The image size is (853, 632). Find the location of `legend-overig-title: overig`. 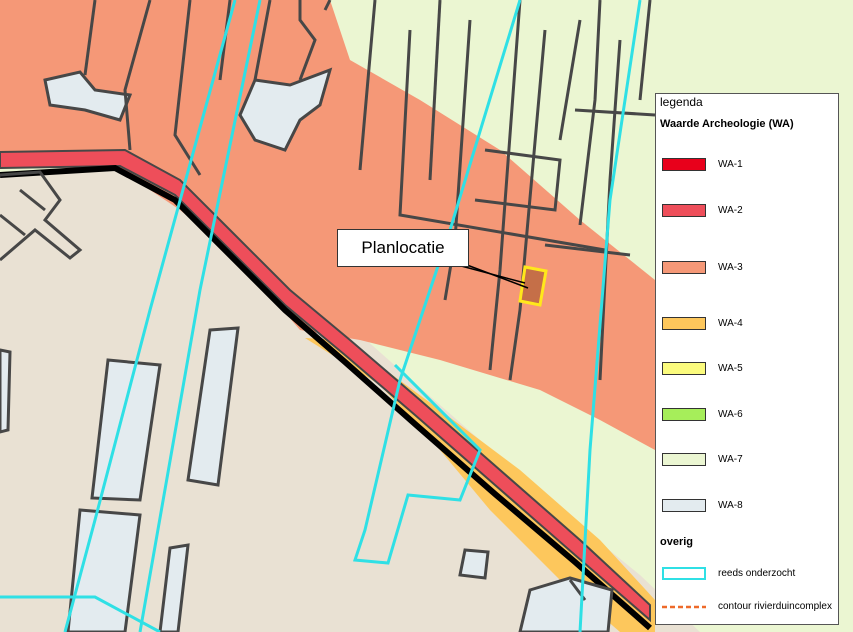

legend-overig-title: overig is located at coordinates (677, 542).